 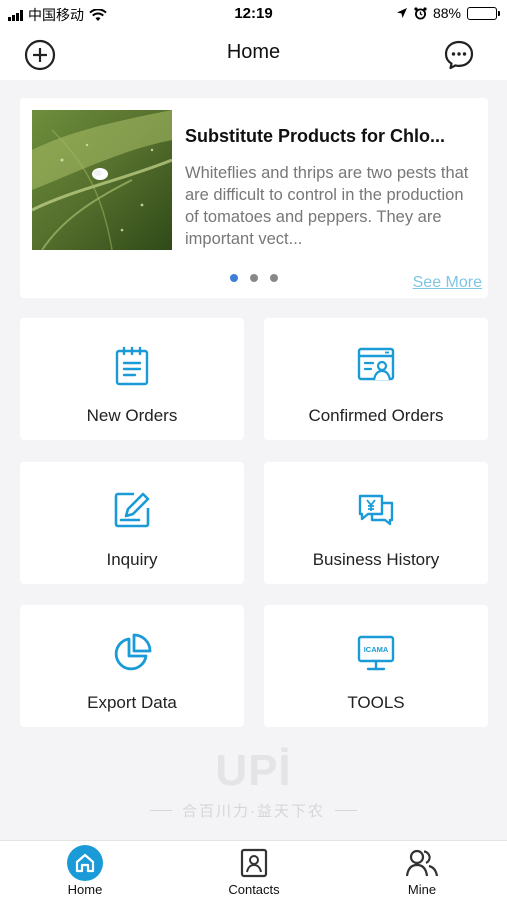 What do you see at coordinates (133, 652) in the screenshot?
I see `pie-chart-icon` at bounding box center [133, 652].